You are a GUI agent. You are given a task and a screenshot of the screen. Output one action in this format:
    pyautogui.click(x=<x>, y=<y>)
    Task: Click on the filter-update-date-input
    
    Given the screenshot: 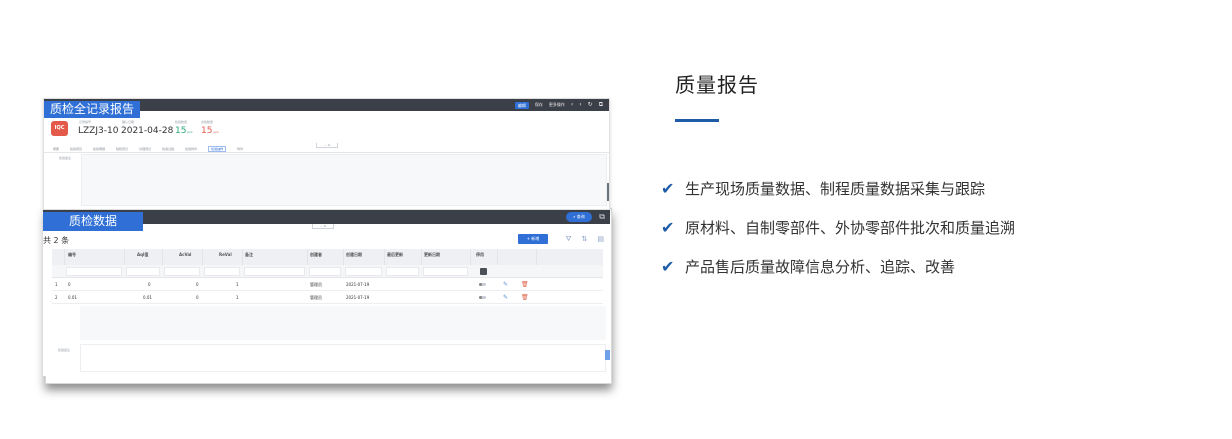 What is the action you would take?
    pyautogui.click(x=445, y=271)
    